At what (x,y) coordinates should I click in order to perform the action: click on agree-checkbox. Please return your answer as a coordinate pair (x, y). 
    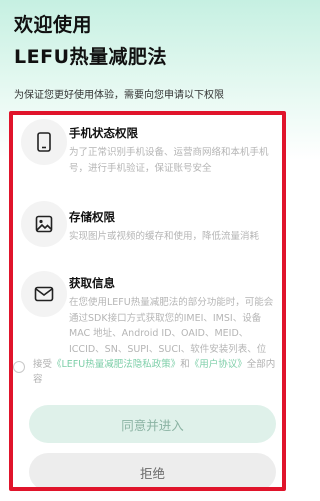
    Looking at the image, I should click on (19, 367).